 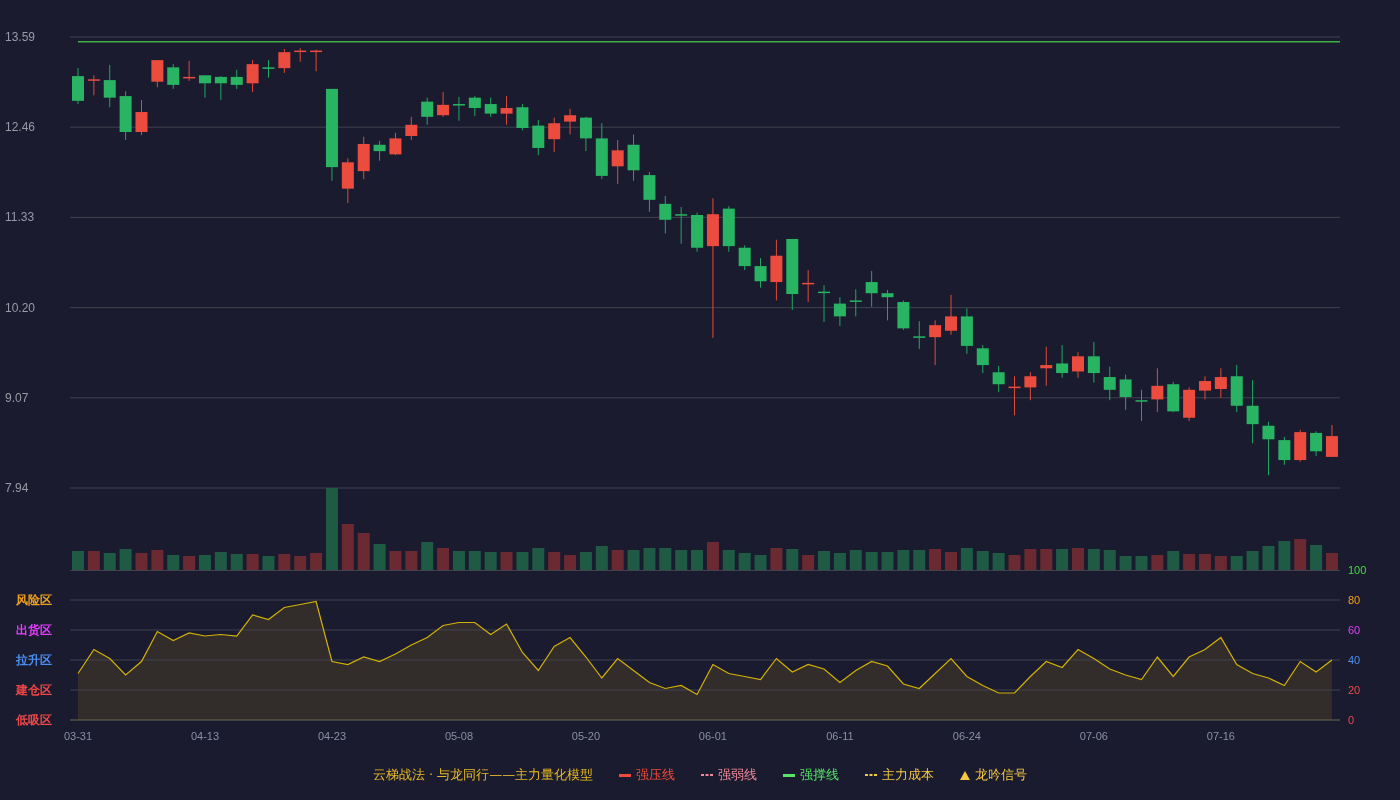 I want to click on axis-label: 07-16, so click(x=1220, y=736).